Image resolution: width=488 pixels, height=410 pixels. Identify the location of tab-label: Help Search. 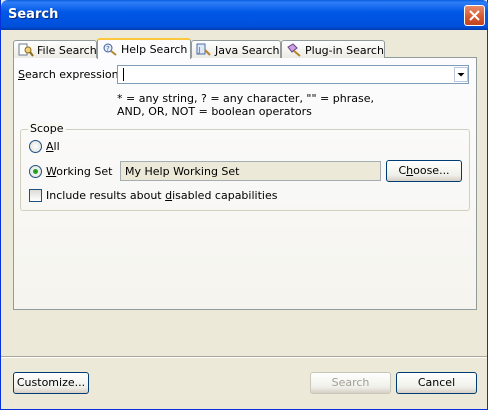
(154, 49).